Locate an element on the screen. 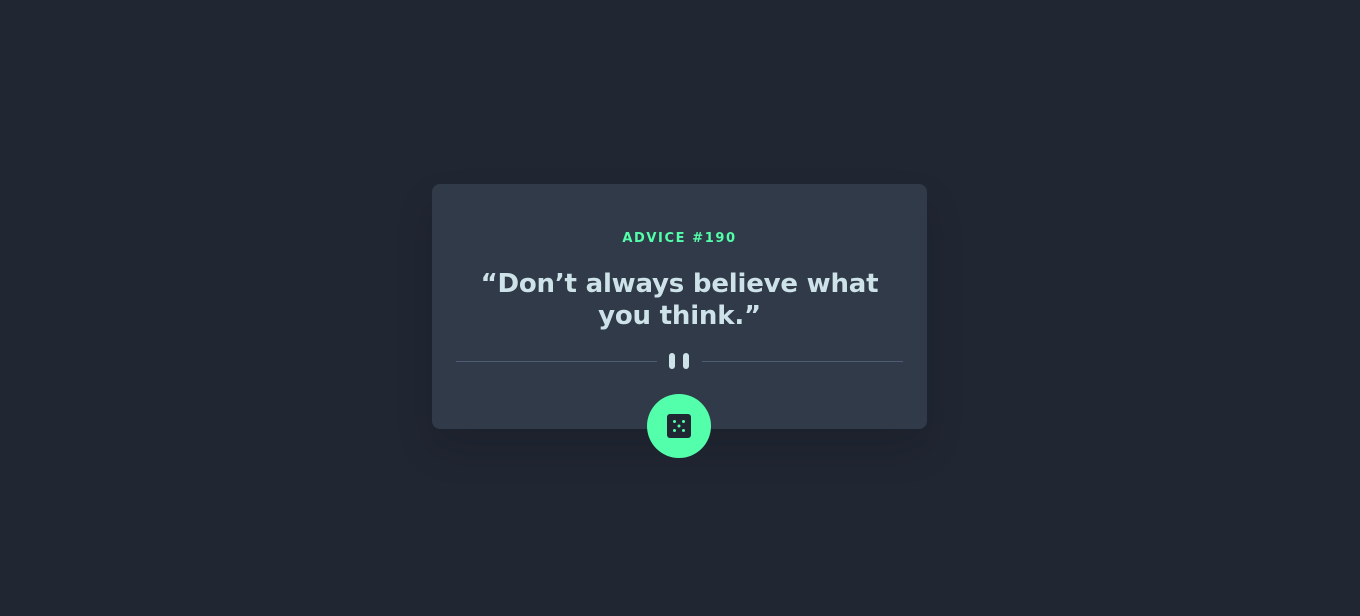  advice-id: ADVICE #190 is located at coordinates (679, 238).